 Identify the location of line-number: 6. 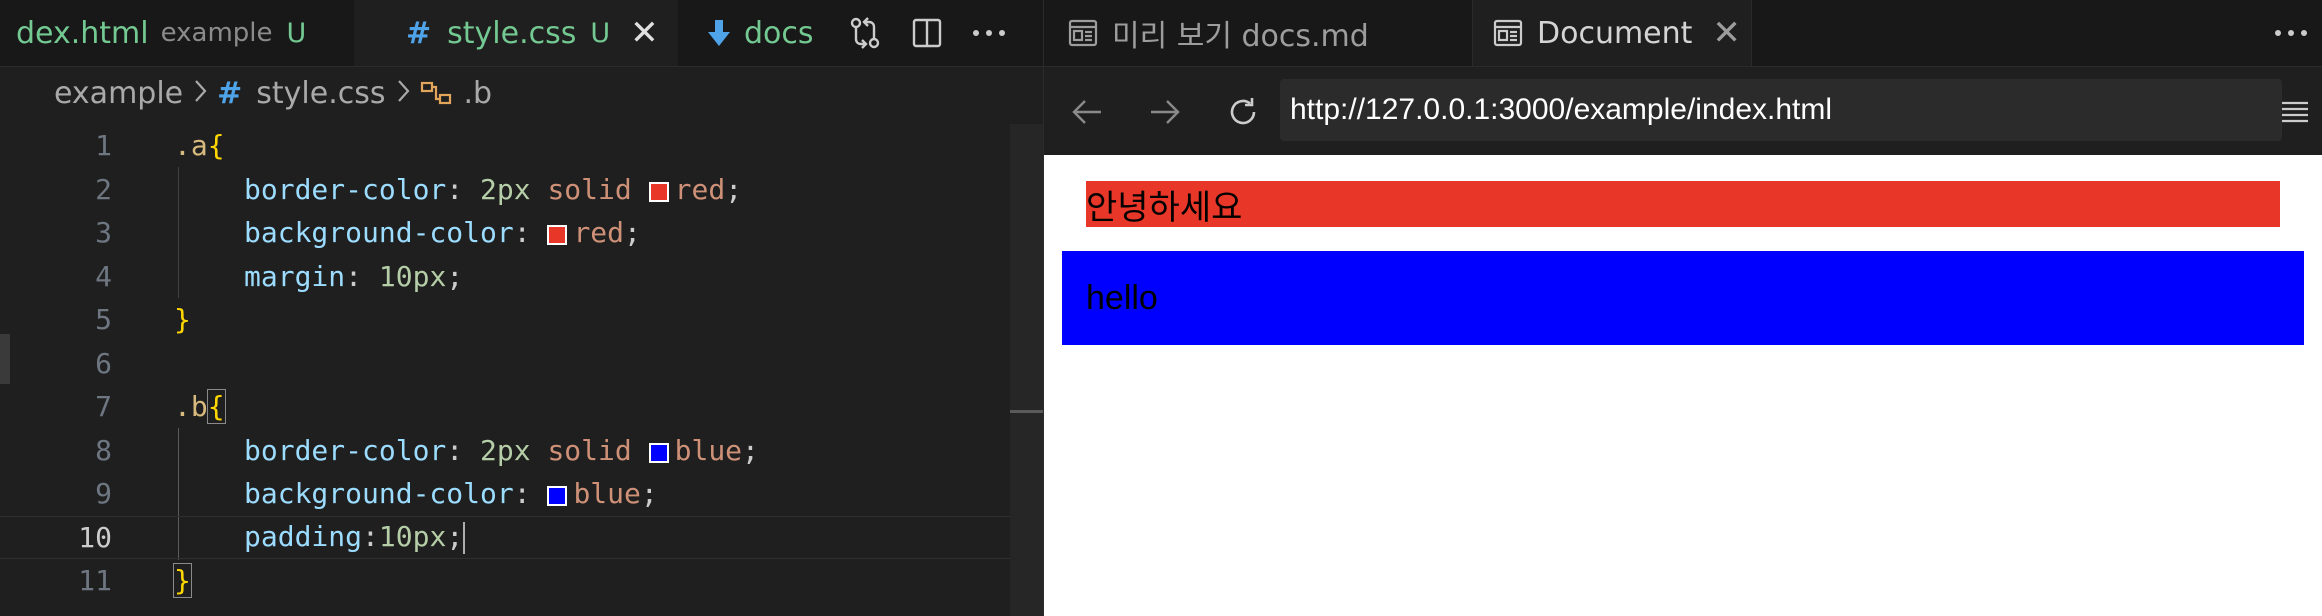
(103, 363).